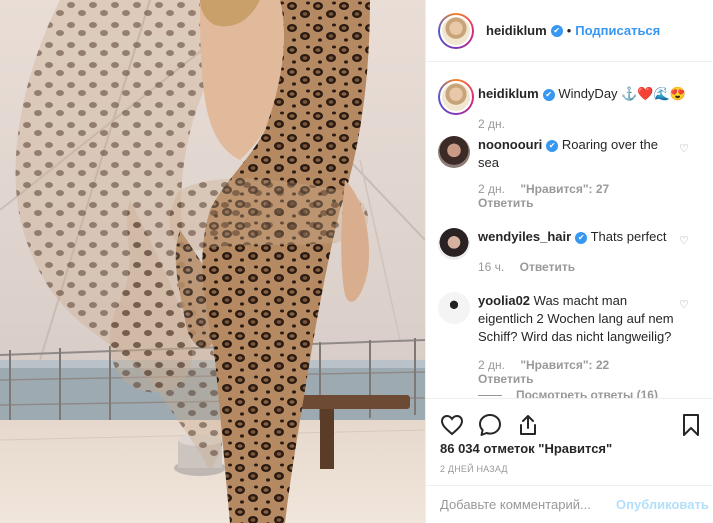 This screenshot has width=713, height=523. Describe the element at coordinates (622, 93) in the screenshot. I see `caption-text: WindyDay ⚓❤️🌊😍` at that location.